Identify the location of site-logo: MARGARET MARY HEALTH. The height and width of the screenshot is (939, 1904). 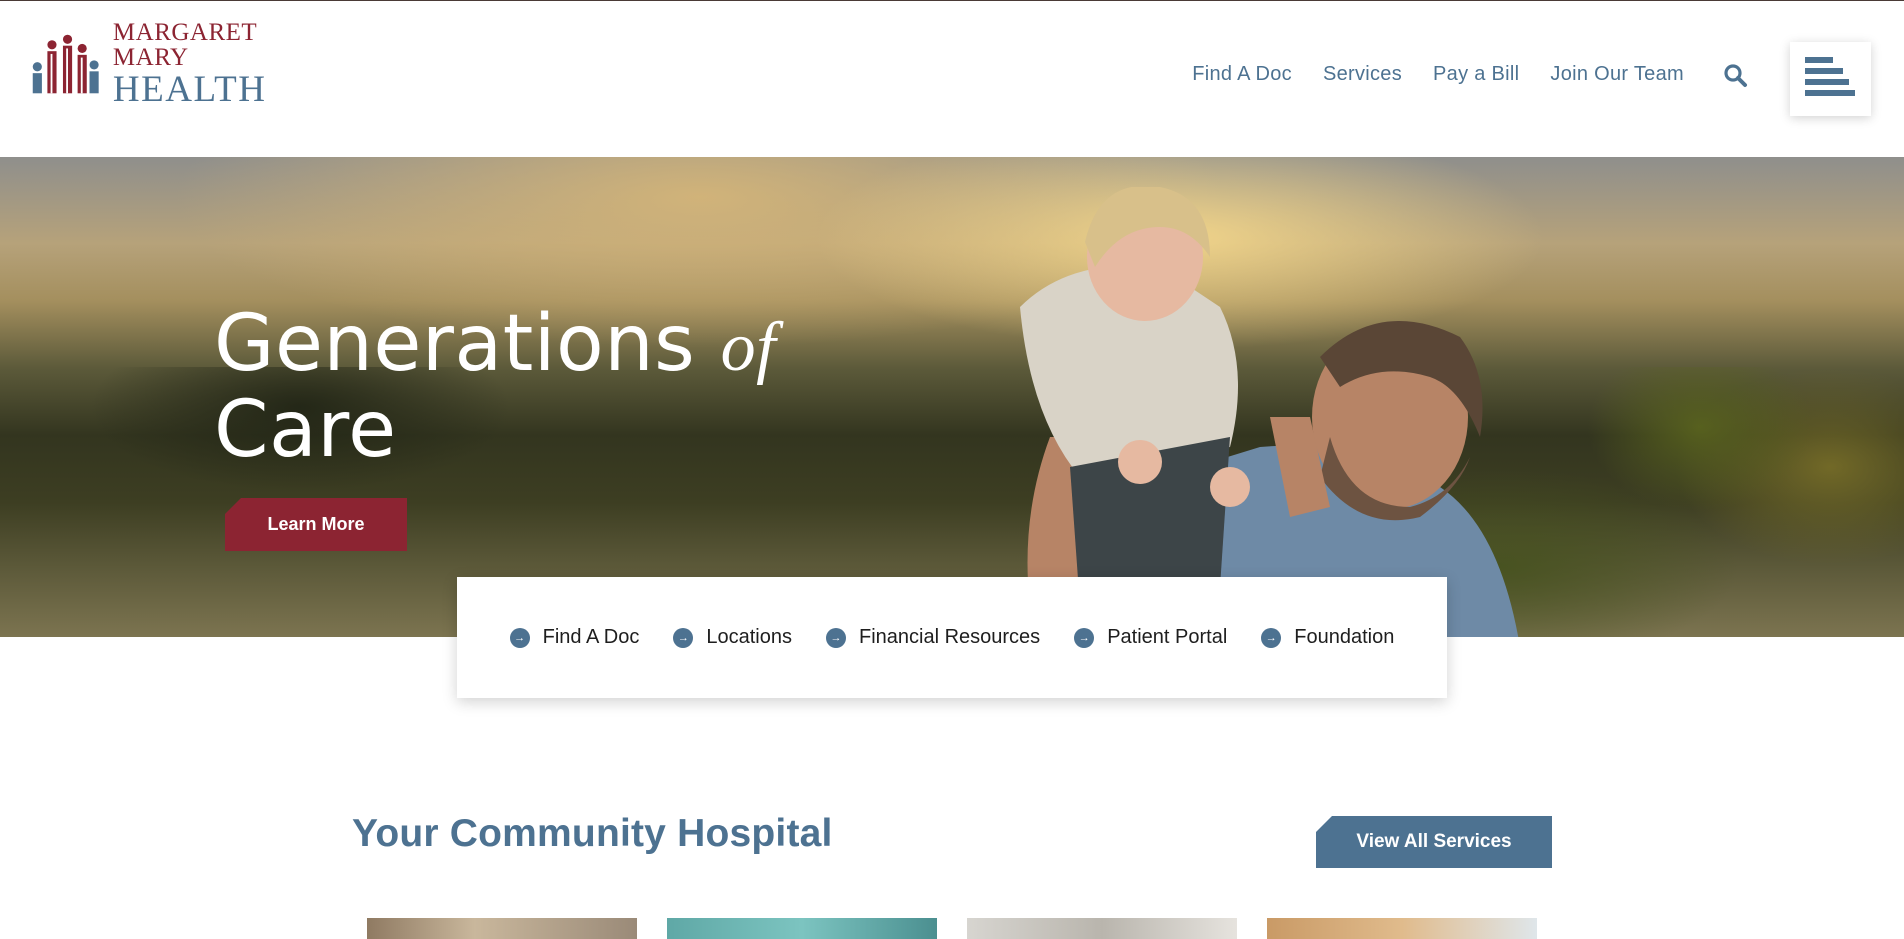
(175, 64).